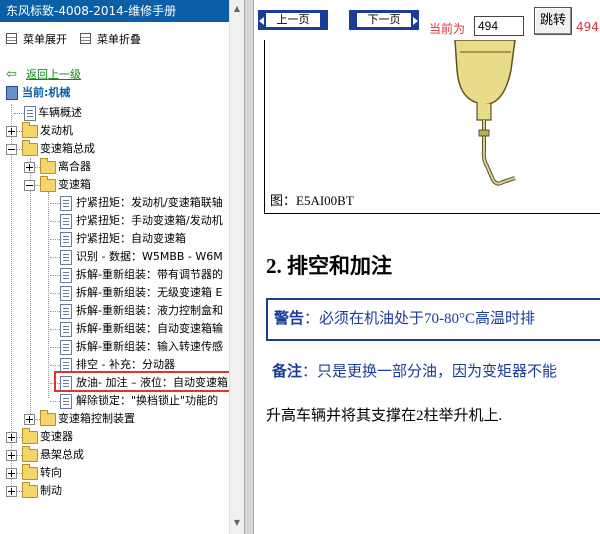  What do you see at coordinates (56, 130) in the screenshot?
I see `tree-item-label: 发动机` at bounding box center [56, 130].